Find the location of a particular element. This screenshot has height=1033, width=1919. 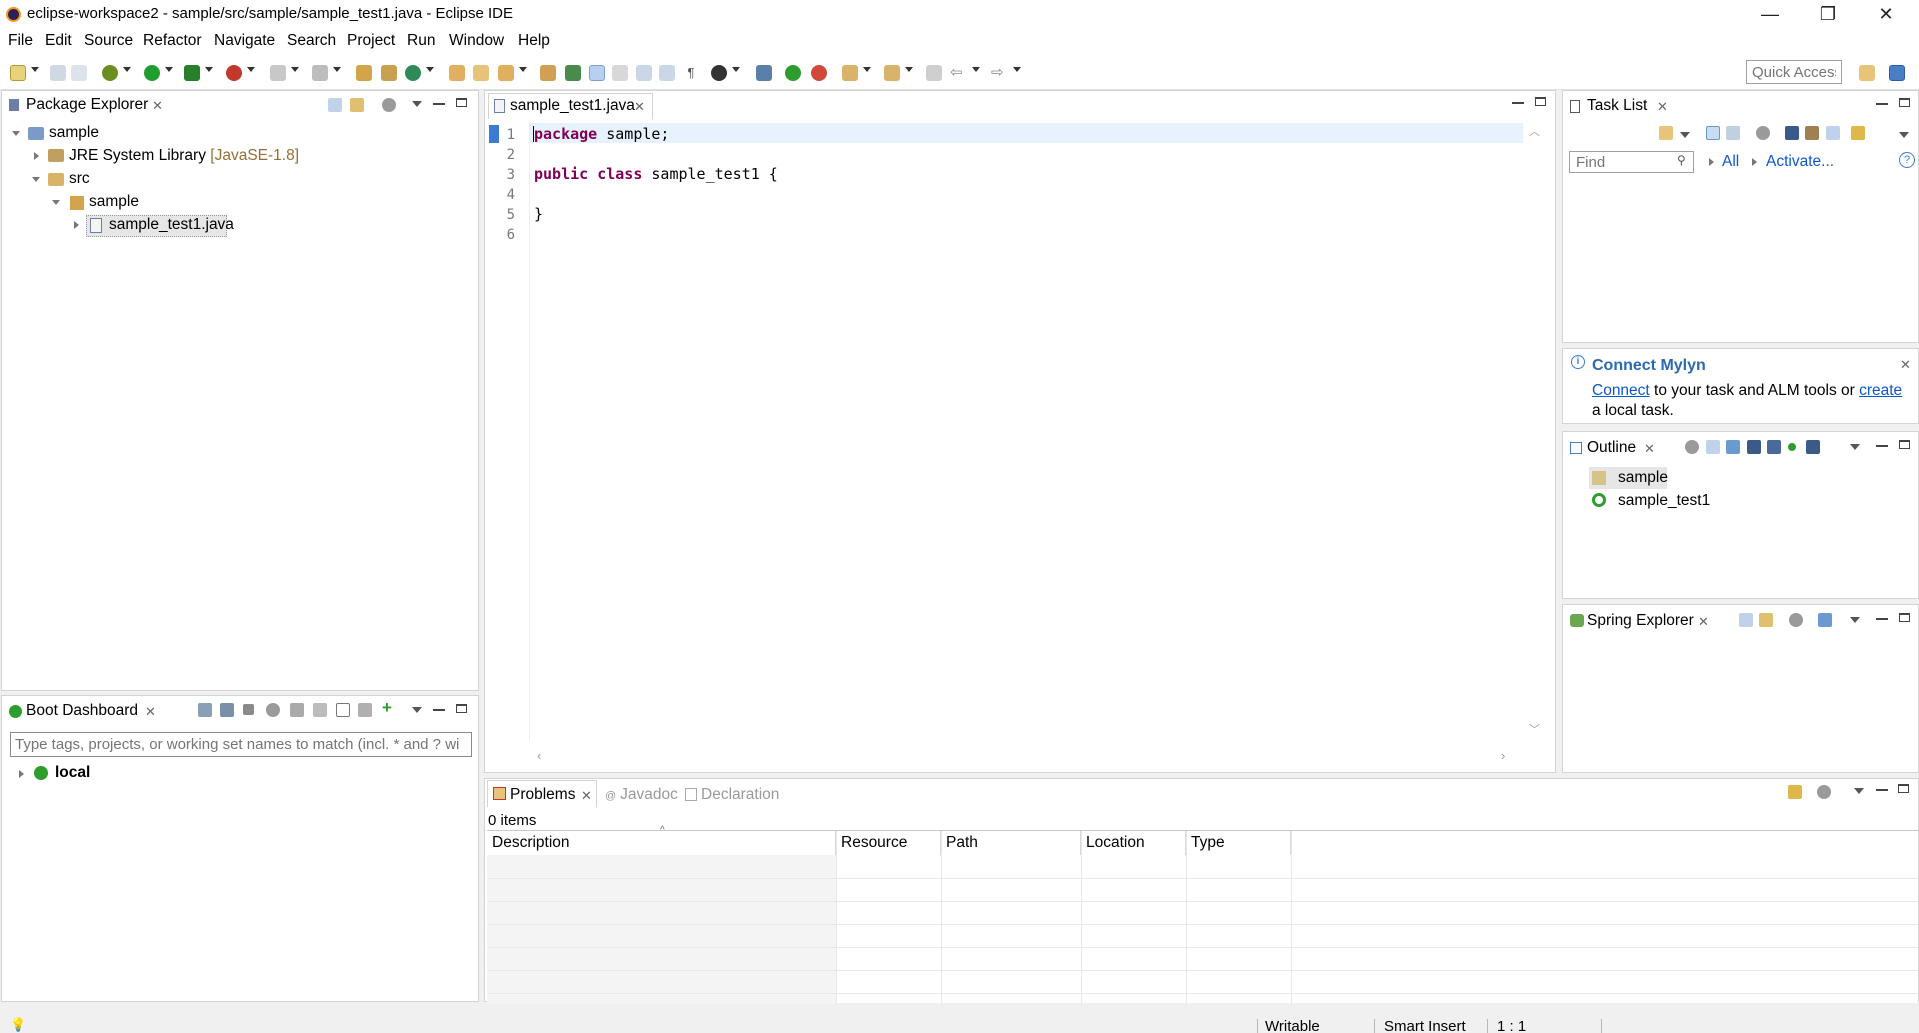

menu-file: File is located at coordinates (20, 41).